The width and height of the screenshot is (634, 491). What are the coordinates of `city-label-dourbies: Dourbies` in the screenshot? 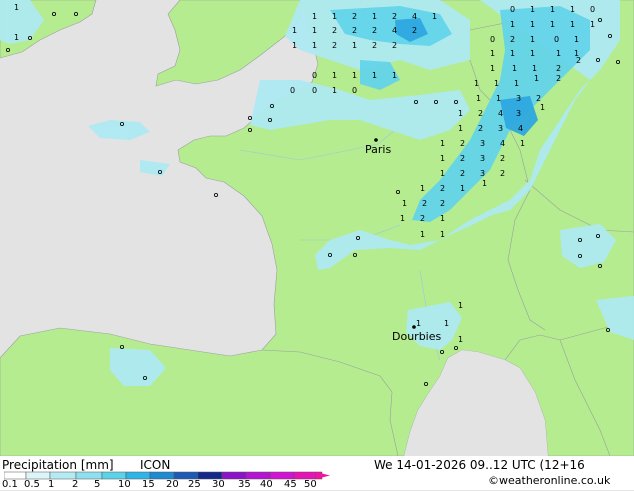 It's located at (417, 336).